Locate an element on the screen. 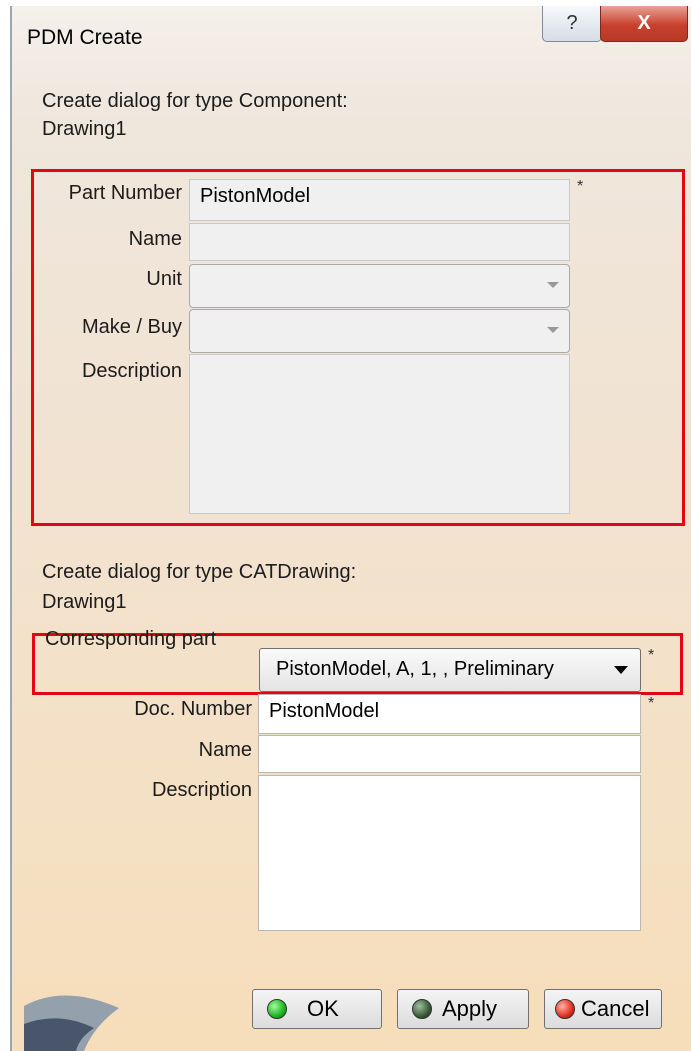  close-button: X is located at coordinates (644, 24).